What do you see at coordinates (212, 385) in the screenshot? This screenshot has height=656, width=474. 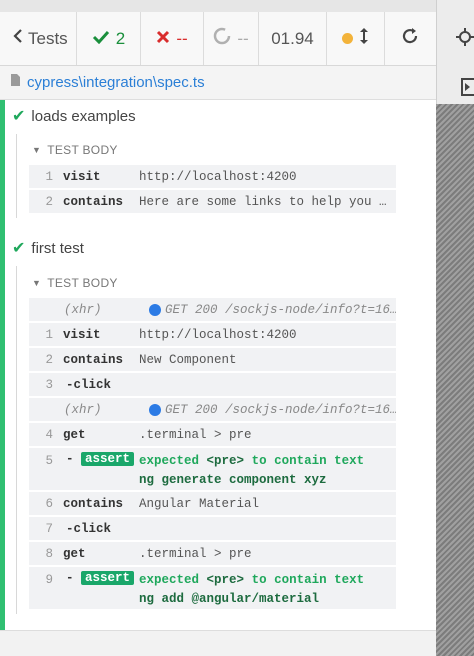 I see `command-row: 3 -click` at bounding box center [212, 385].